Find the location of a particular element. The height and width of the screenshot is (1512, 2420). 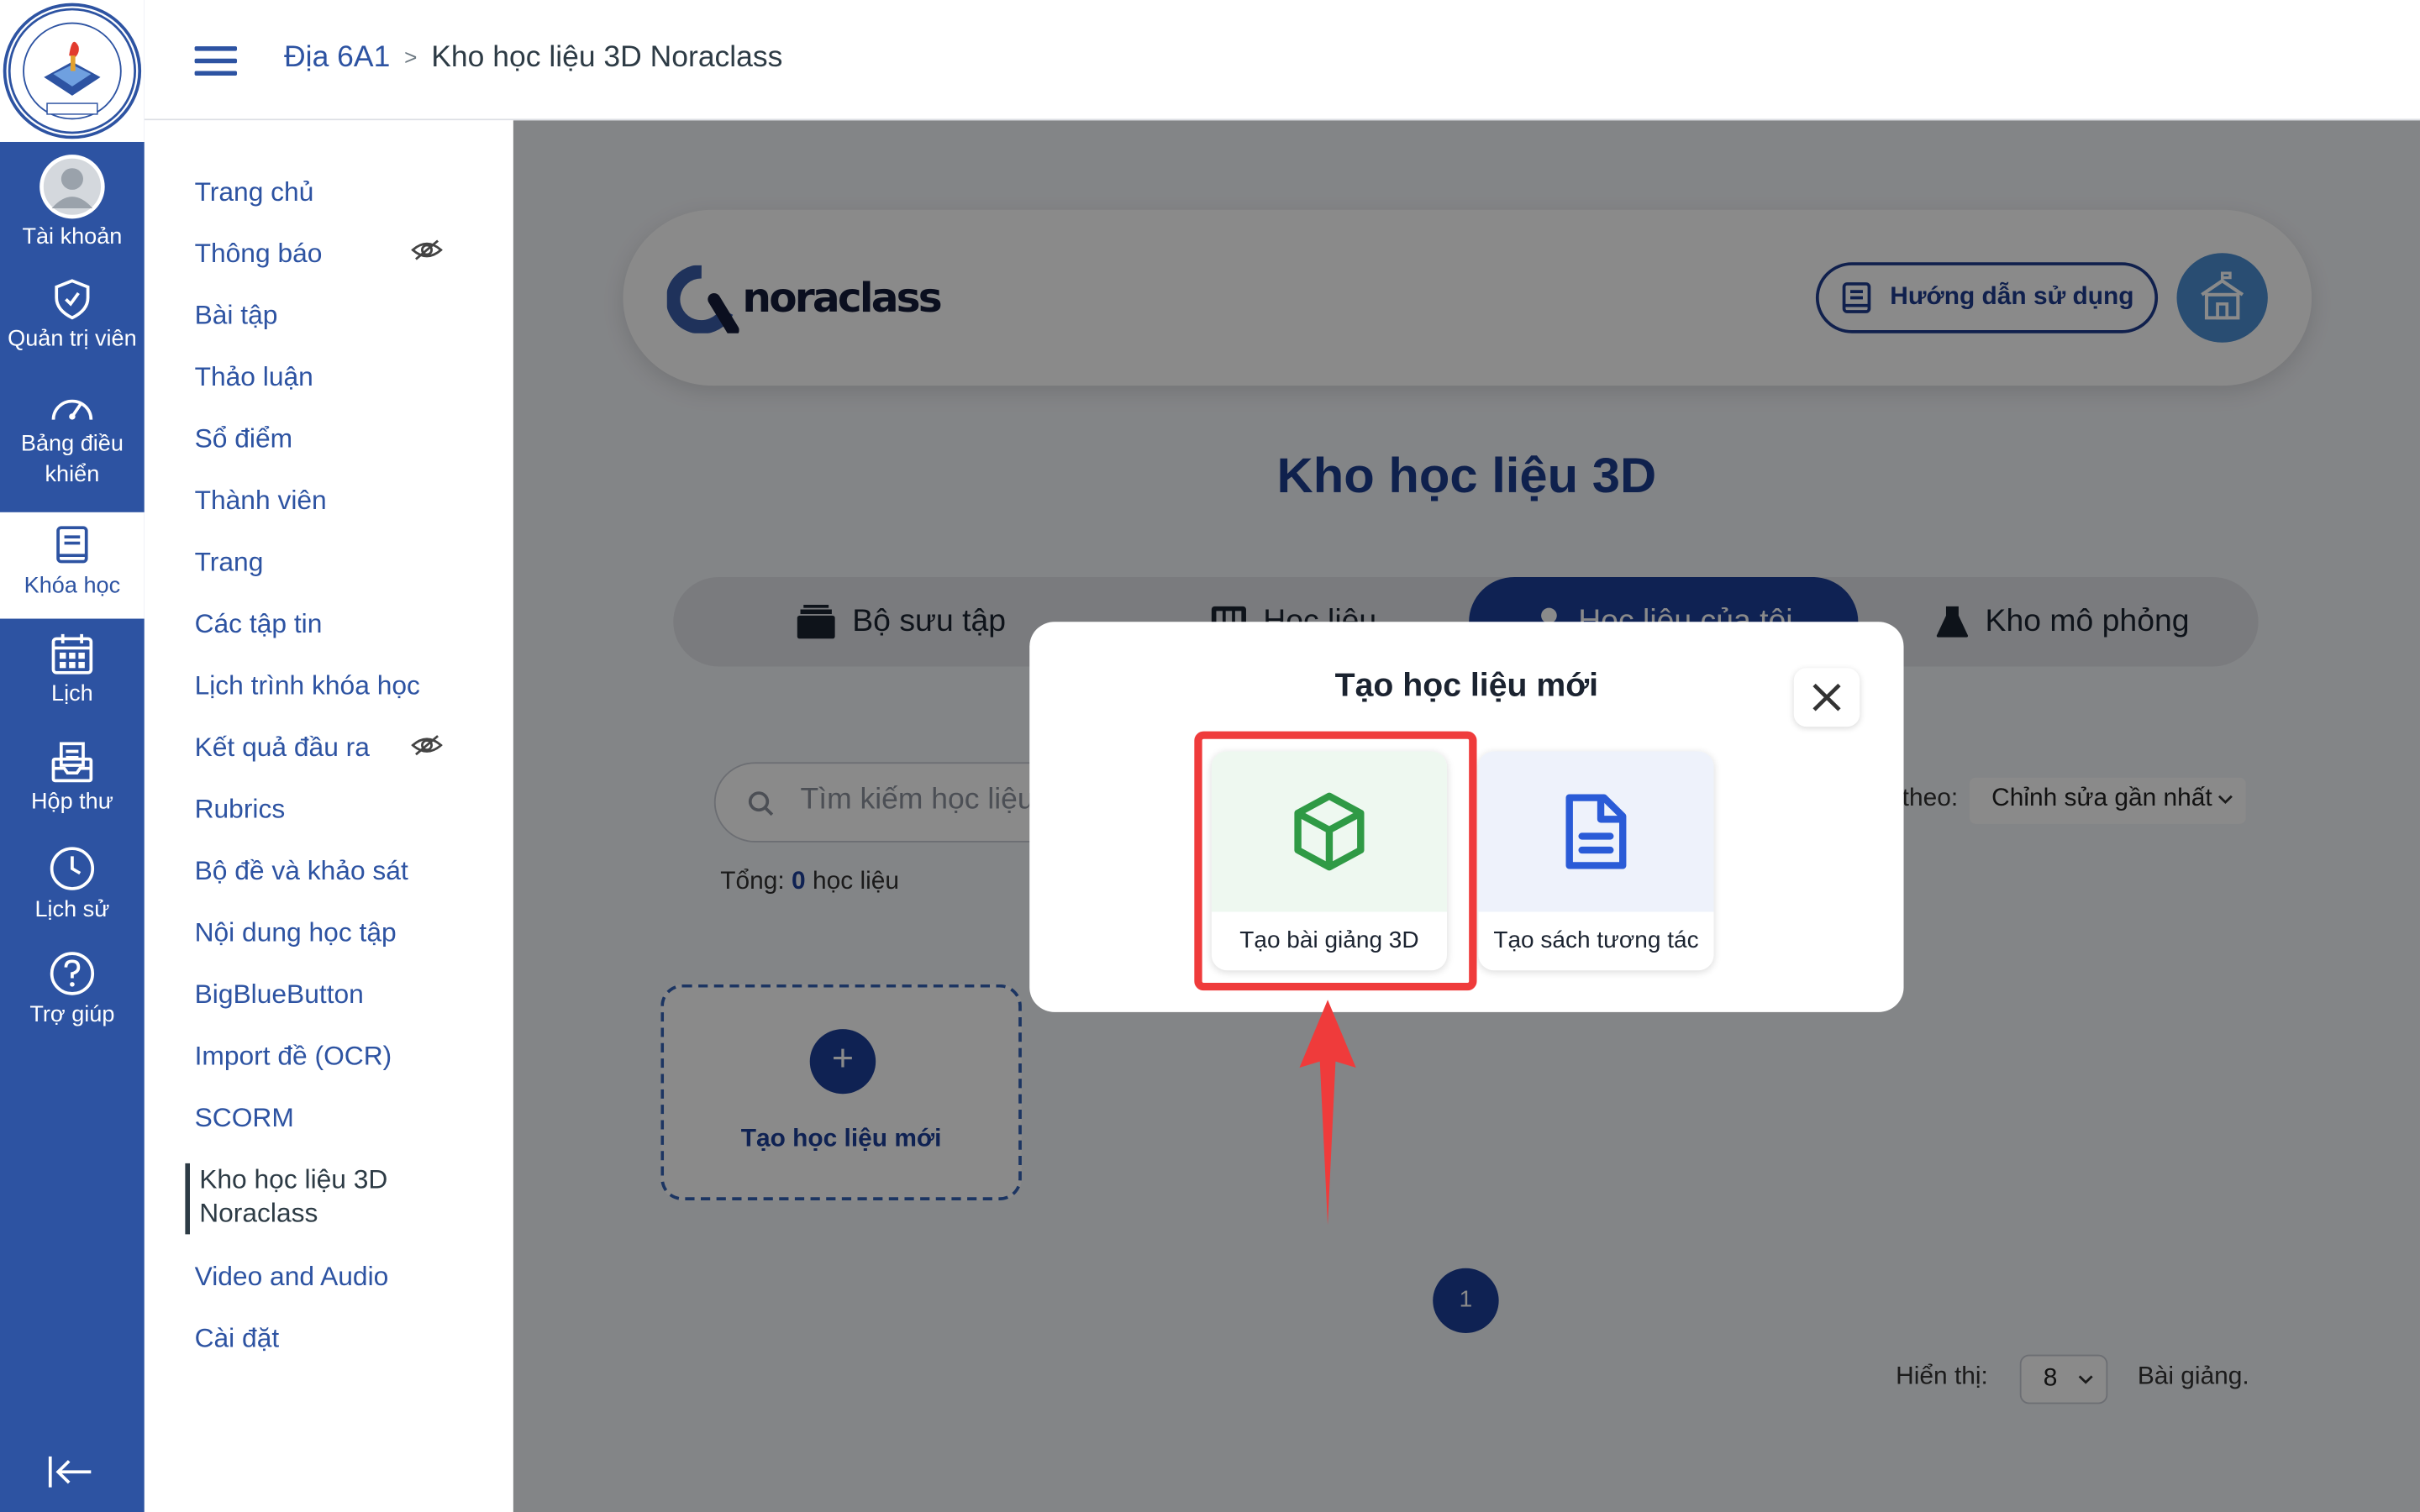

course-nav-item: Thành viên is located at coordinates (261, 501).